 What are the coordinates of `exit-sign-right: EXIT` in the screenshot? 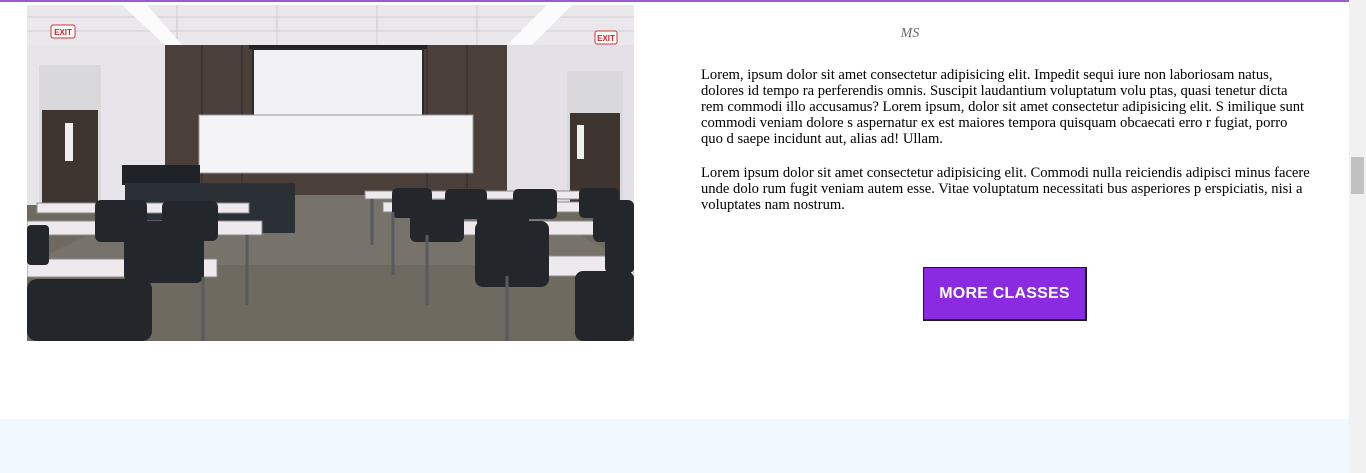 It's located at (606, 37).